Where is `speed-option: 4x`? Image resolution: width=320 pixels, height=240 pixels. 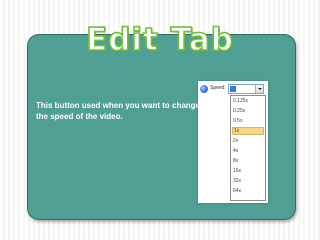 speed-option: 4x is located at coordinates (248, 151).